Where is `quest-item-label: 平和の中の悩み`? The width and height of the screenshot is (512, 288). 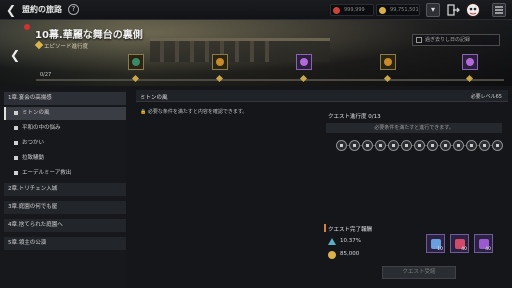 quest-item-label: 平和の中の悩み is located at coordinates (41, 128).